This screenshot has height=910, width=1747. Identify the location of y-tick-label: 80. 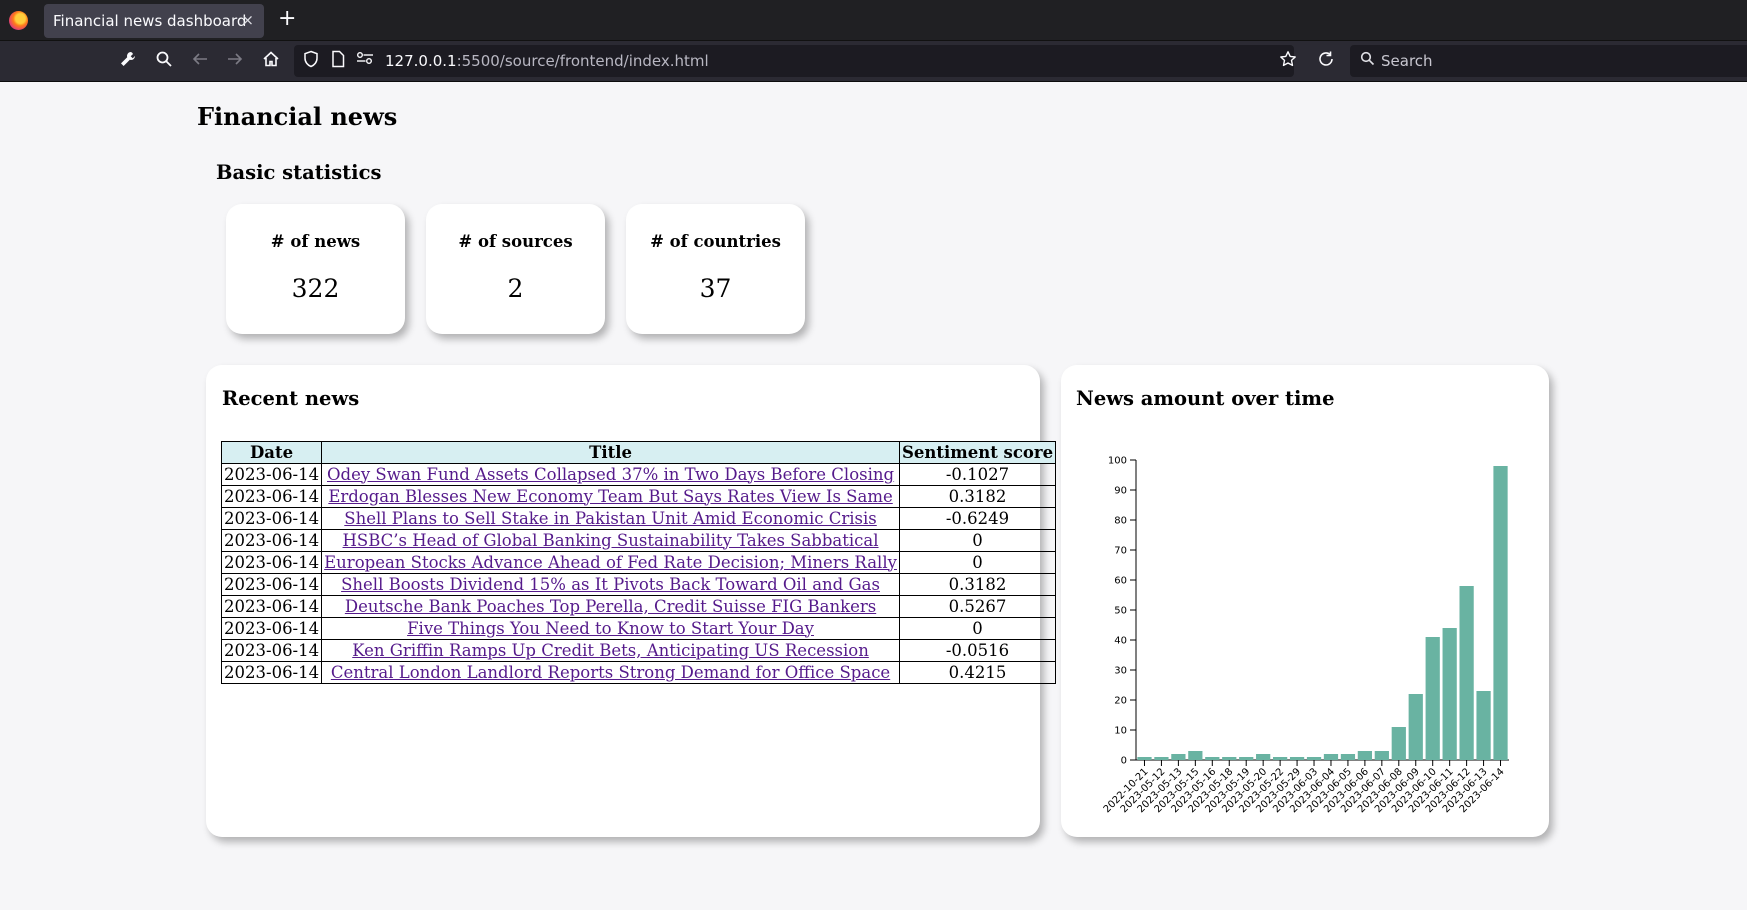
(1120, 521).